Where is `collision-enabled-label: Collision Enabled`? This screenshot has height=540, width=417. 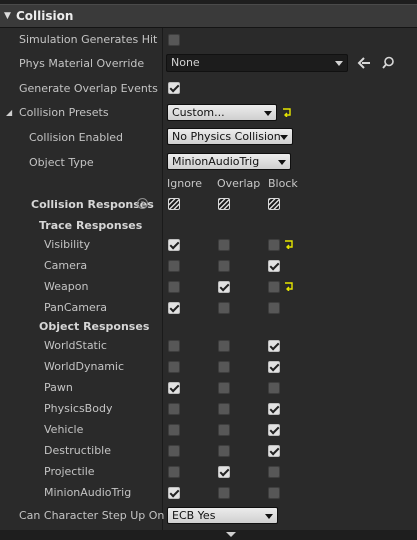
collision-enabled-label: Collision Enabled is located at coordinates (76, 137).